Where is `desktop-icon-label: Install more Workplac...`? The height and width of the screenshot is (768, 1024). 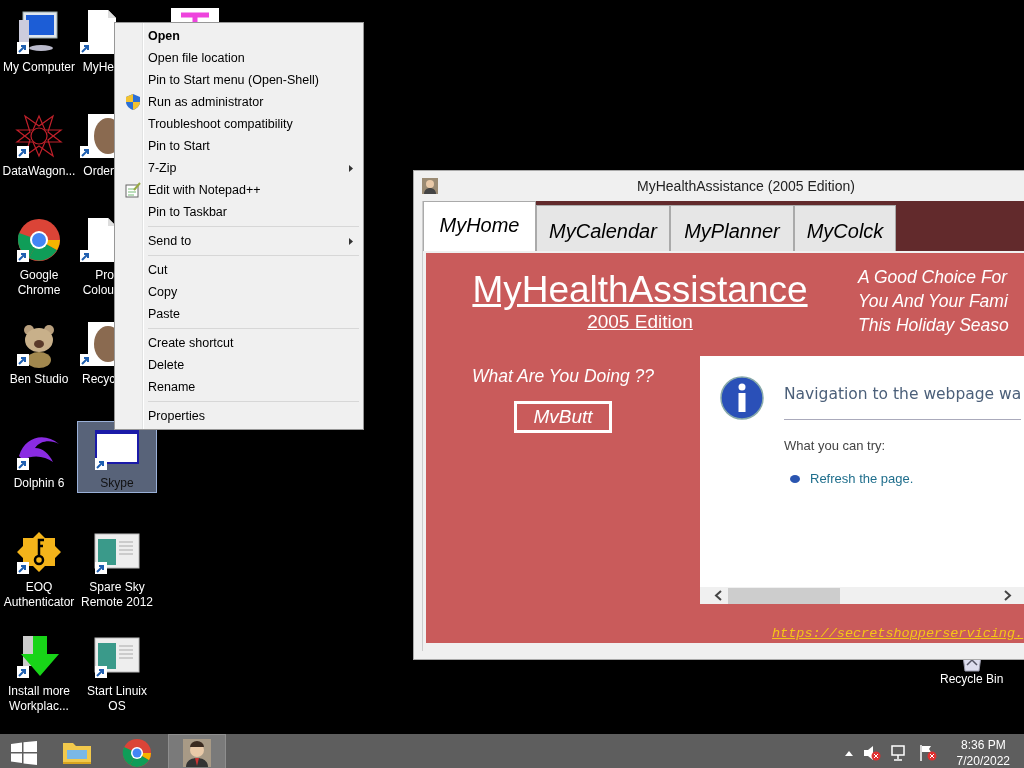
desktop-icon-label: Install more Workplac... is located at coordinates (39, 699).